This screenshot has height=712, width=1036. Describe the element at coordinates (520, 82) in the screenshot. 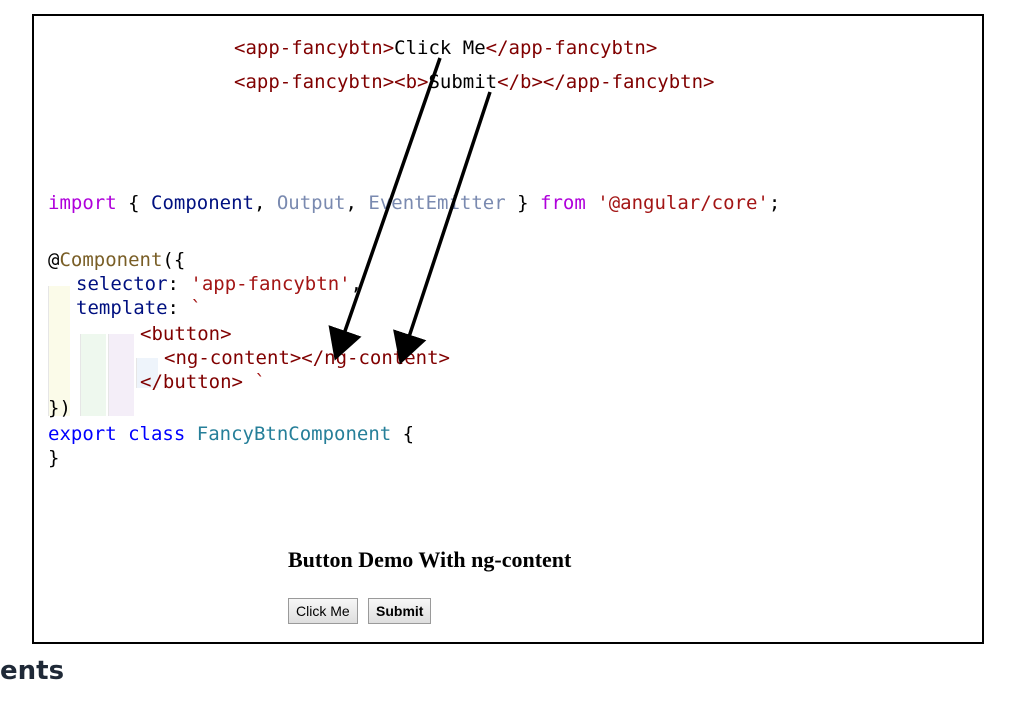

I see `usage-b-close-tag: </b>` at that location.